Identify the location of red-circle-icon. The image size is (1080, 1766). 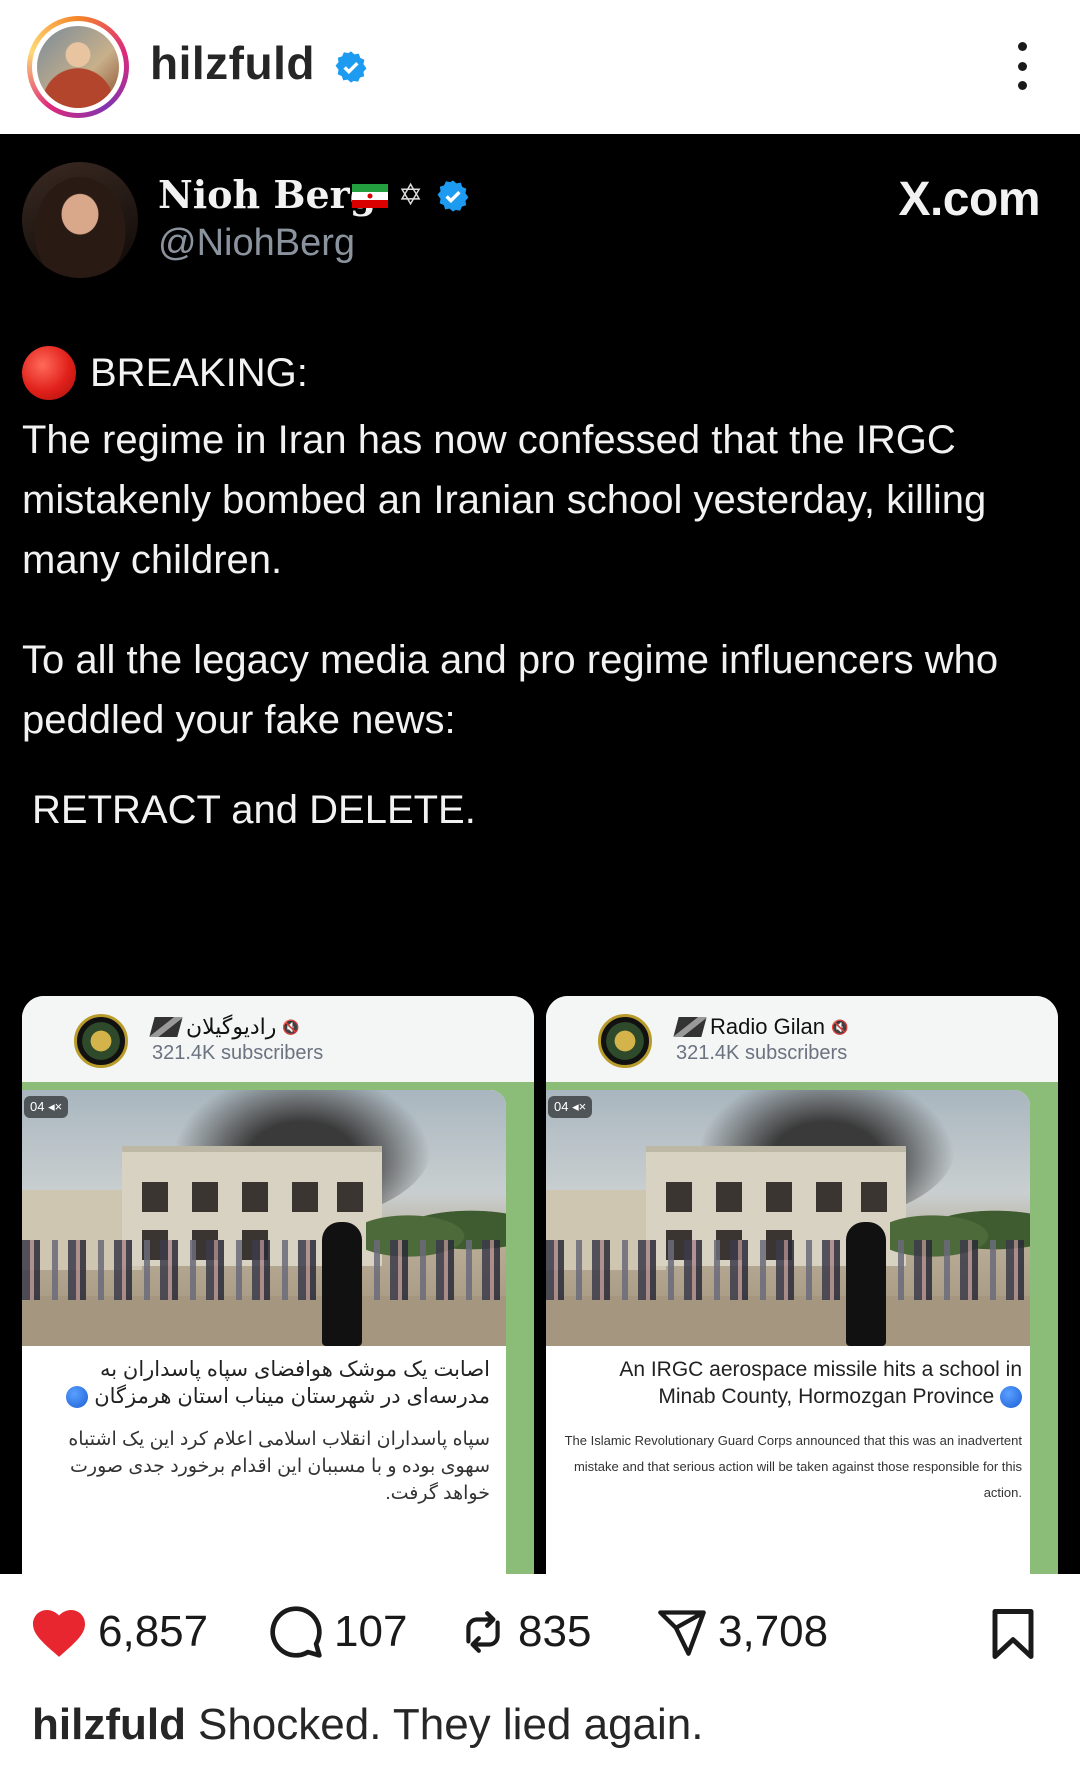
(49, 373).